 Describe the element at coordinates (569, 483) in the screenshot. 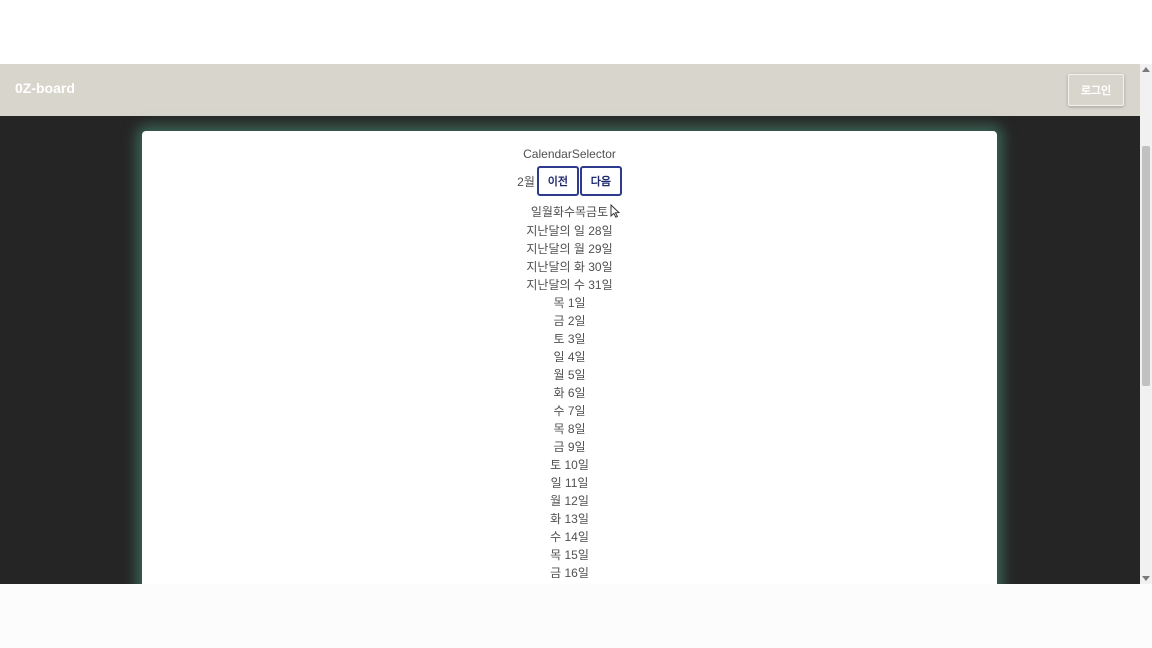

I see `day-item: 일 11일` at that location.